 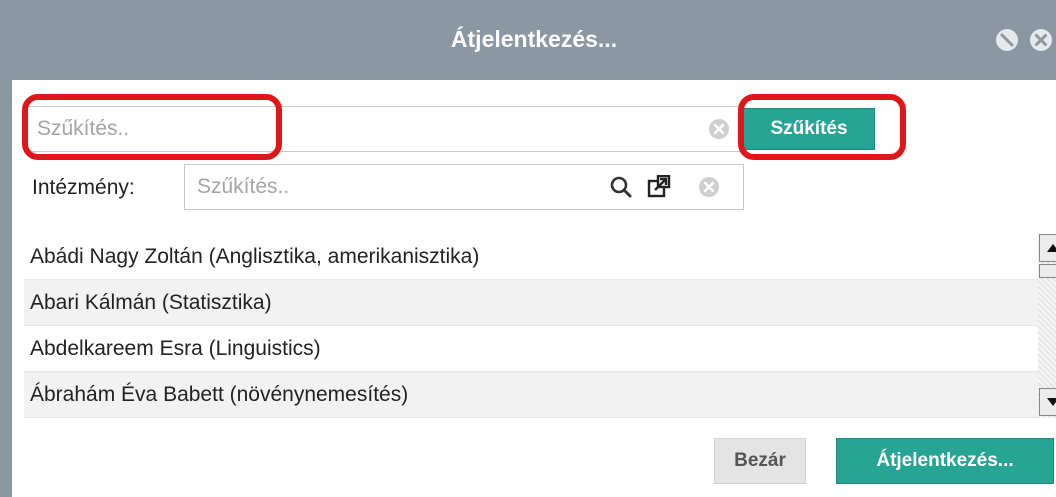 I want to click on external-link-icon, so click(x=659, y=186).